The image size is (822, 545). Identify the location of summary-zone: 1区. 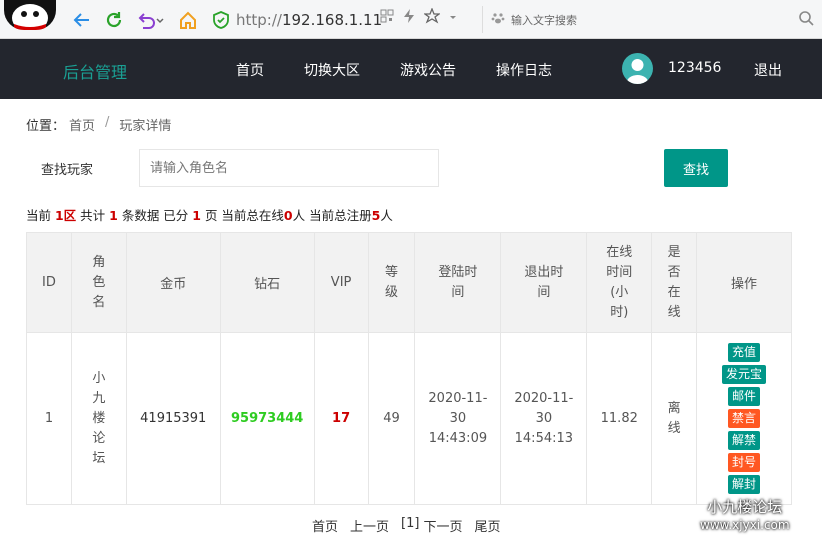
(65, 215).